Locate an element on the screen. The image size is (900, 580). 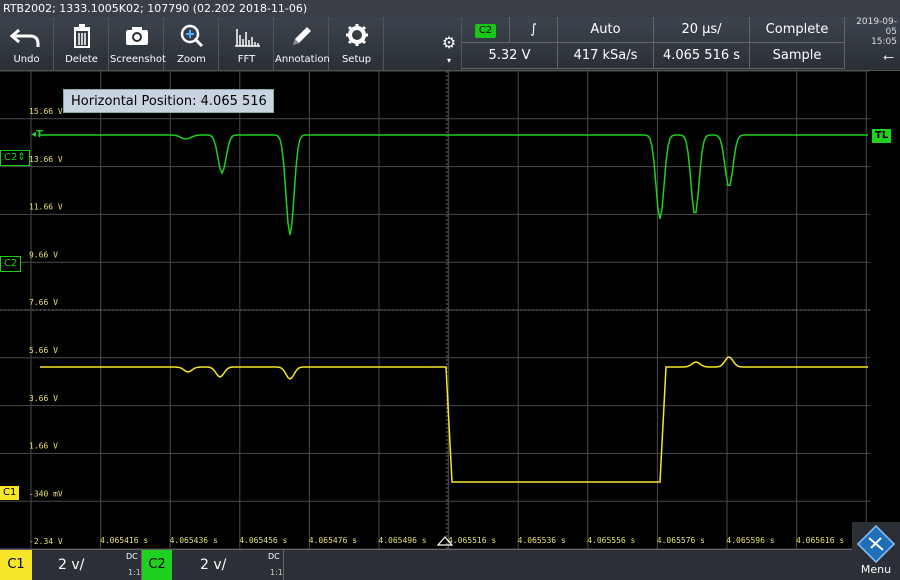
c2-channel-tab: C2 is located at coordinates (157, 565).